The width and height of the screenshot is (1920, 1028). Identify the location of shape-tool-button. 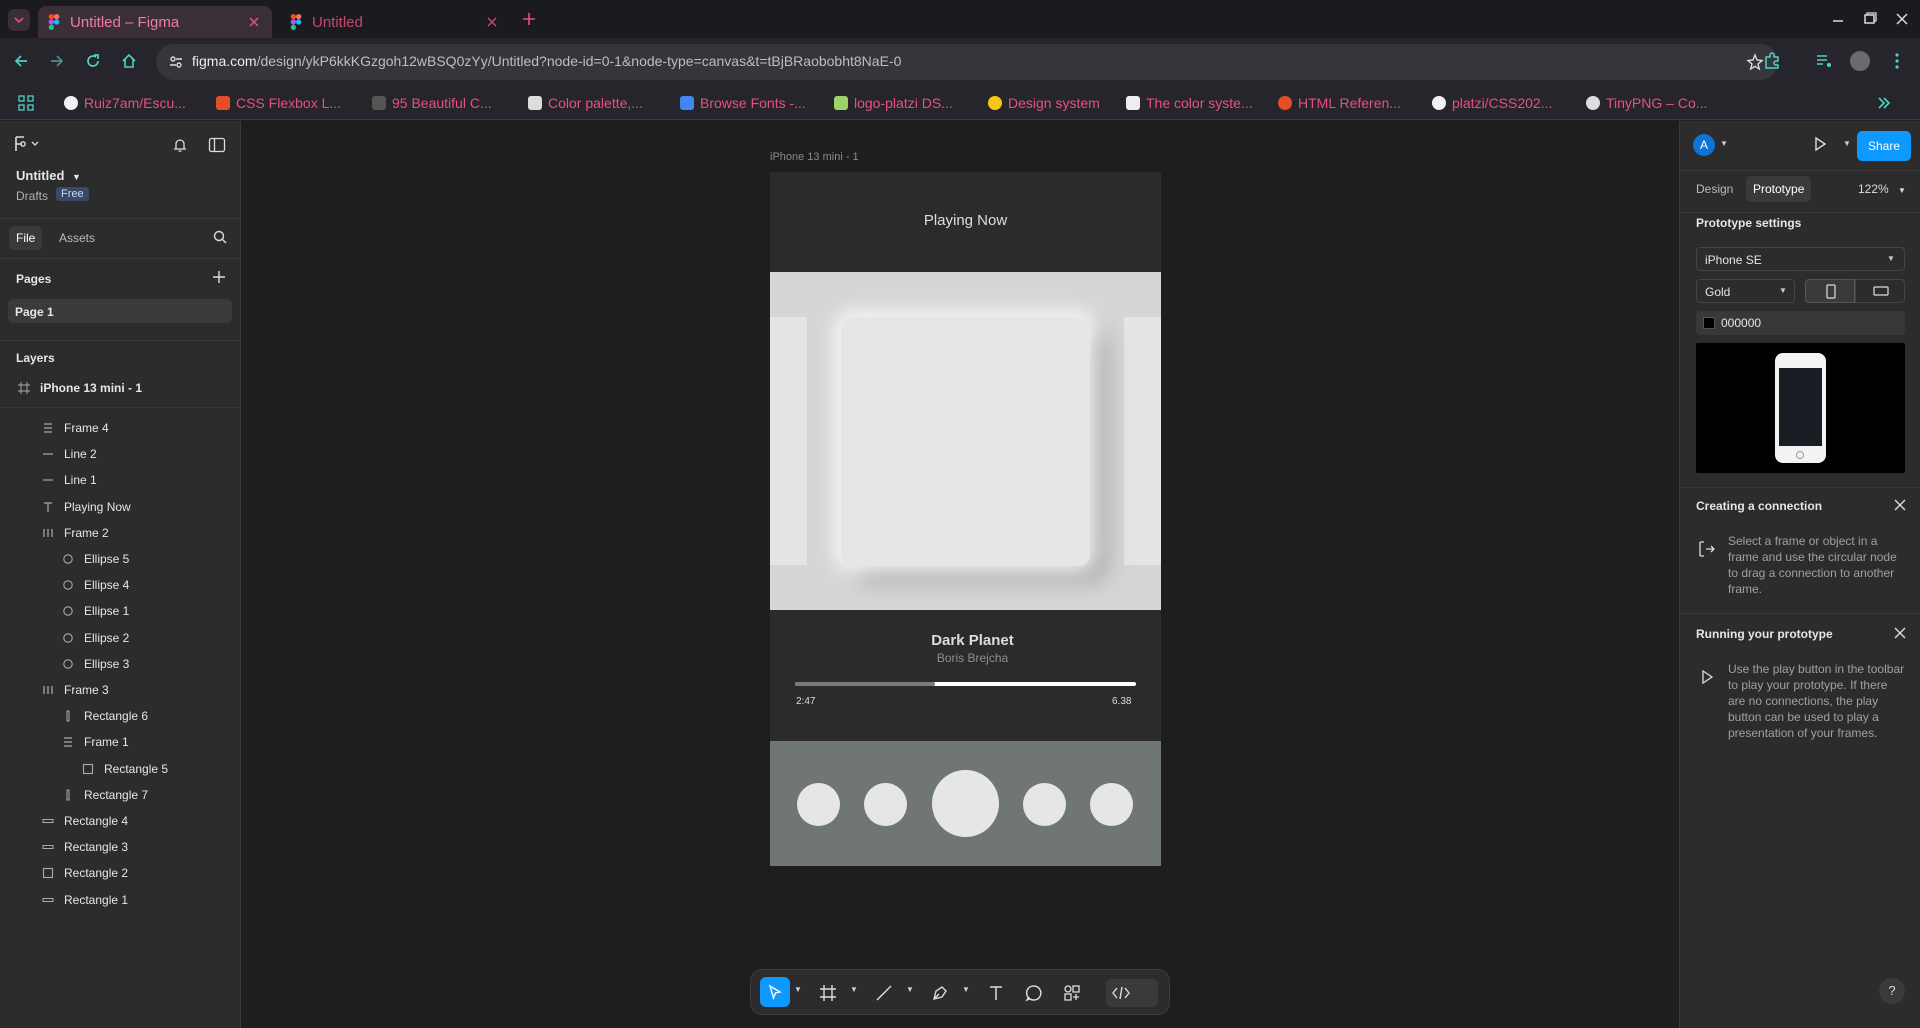
(884, 993).